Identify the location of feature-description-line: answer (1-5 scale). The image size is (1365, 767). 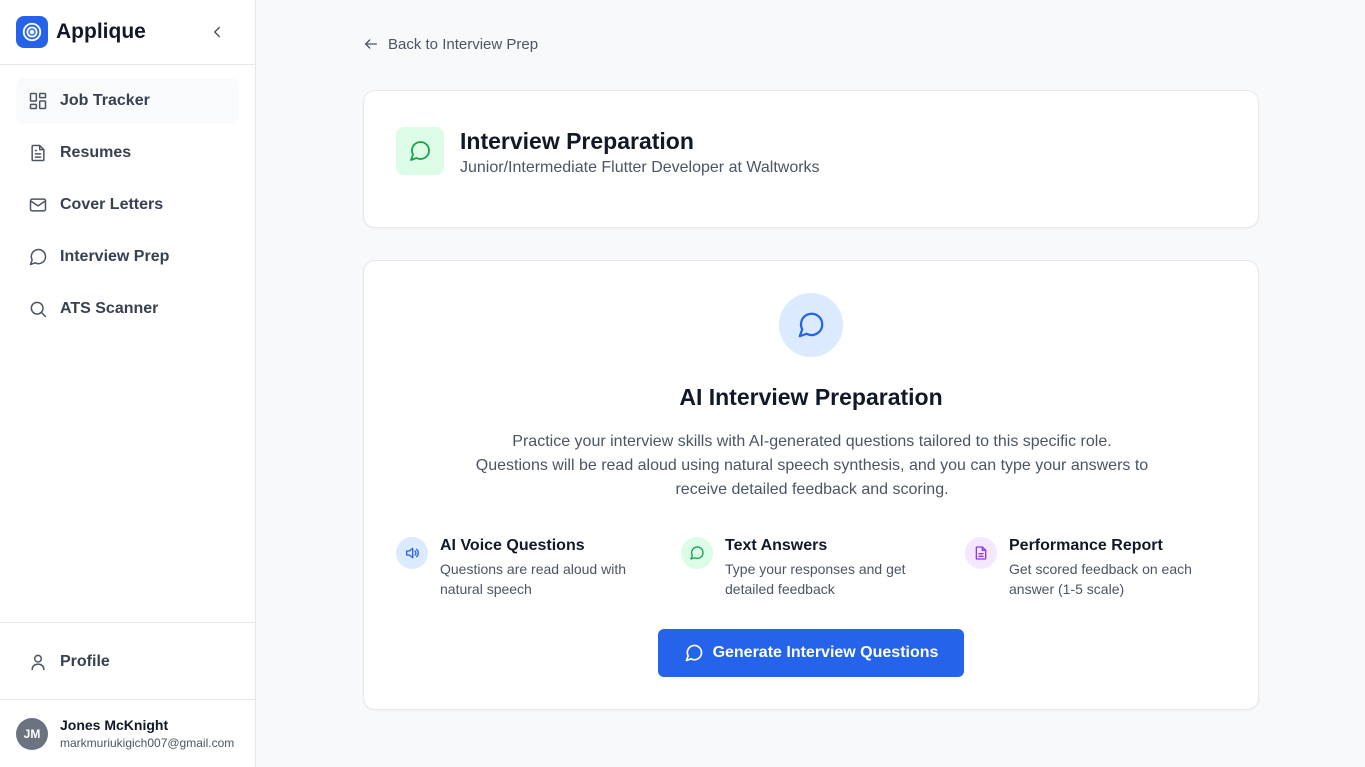
(1067, 589).